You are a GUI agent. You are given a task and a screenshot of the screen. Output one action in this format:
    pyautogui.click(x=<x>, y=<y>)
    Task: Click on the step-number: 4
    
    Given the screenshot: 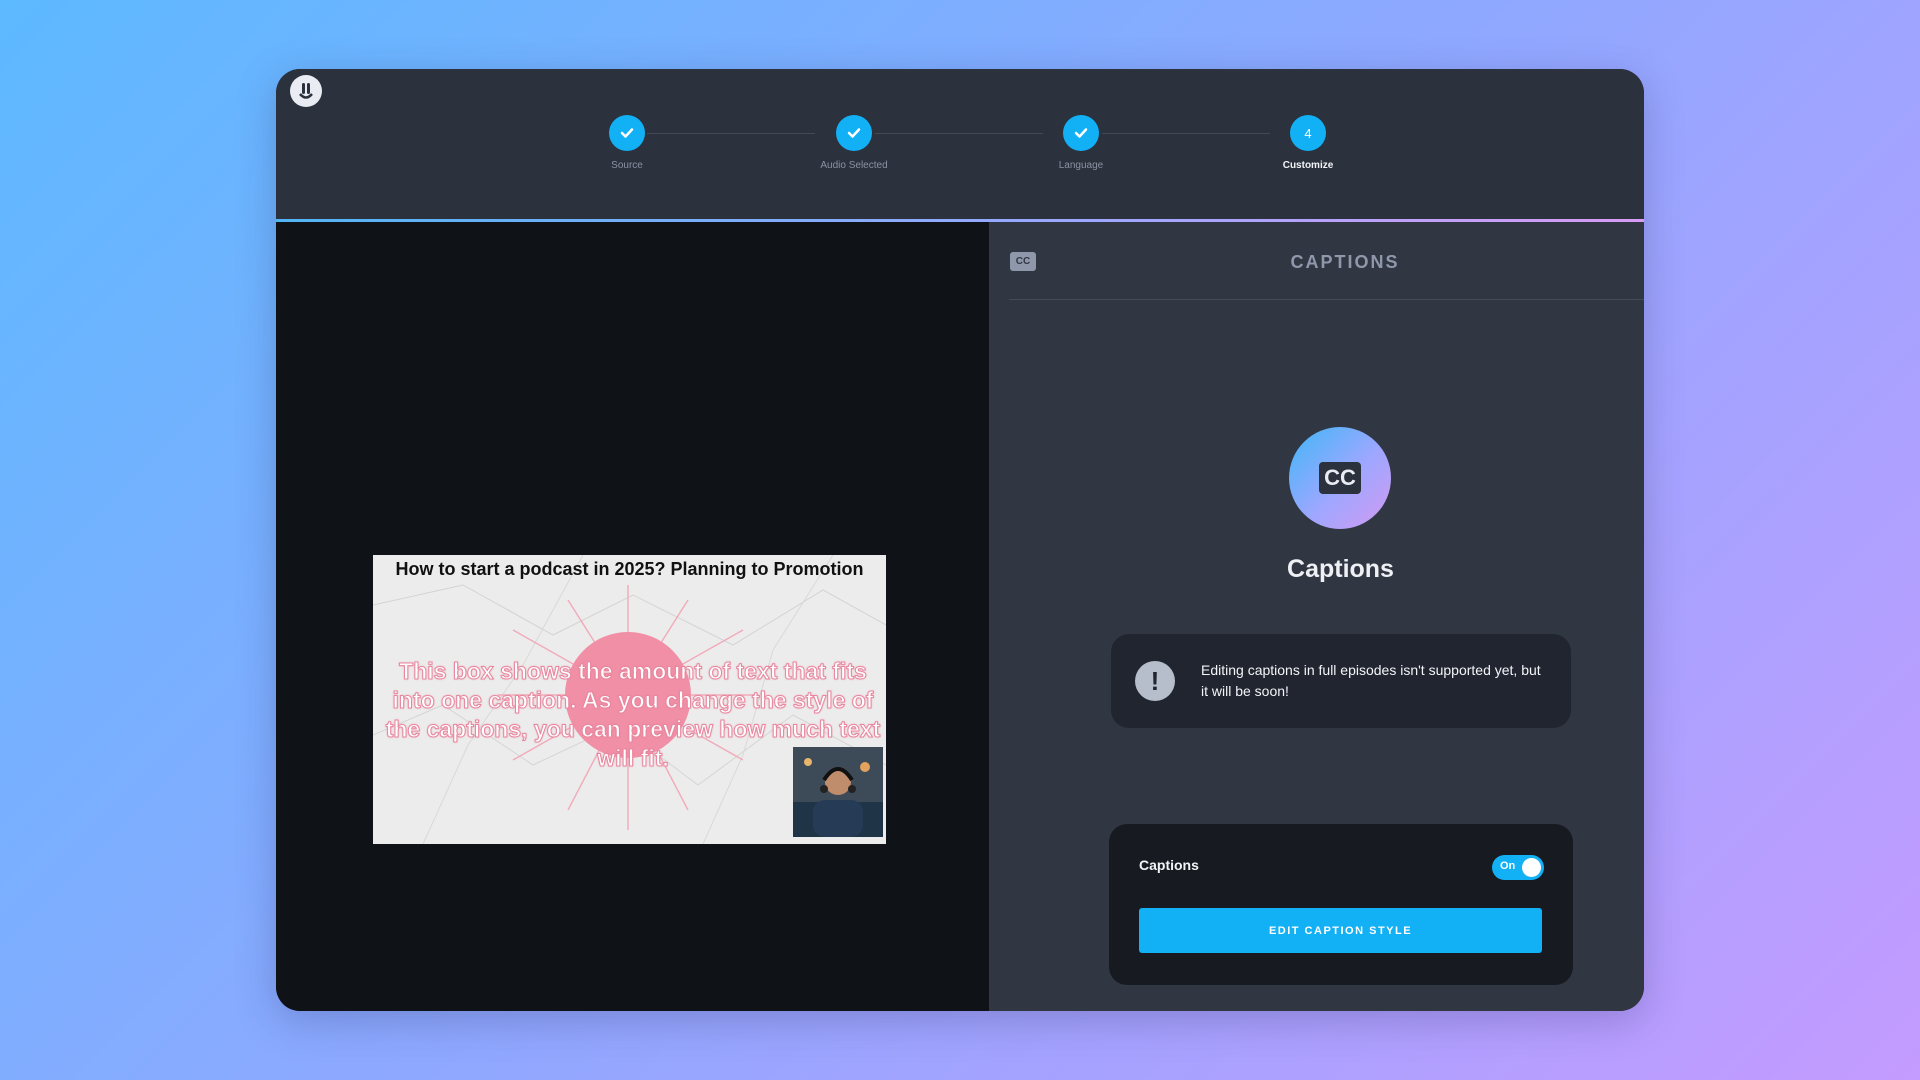 What is the action you would take?
    pyautogui.click(x=1308, y=133)
    